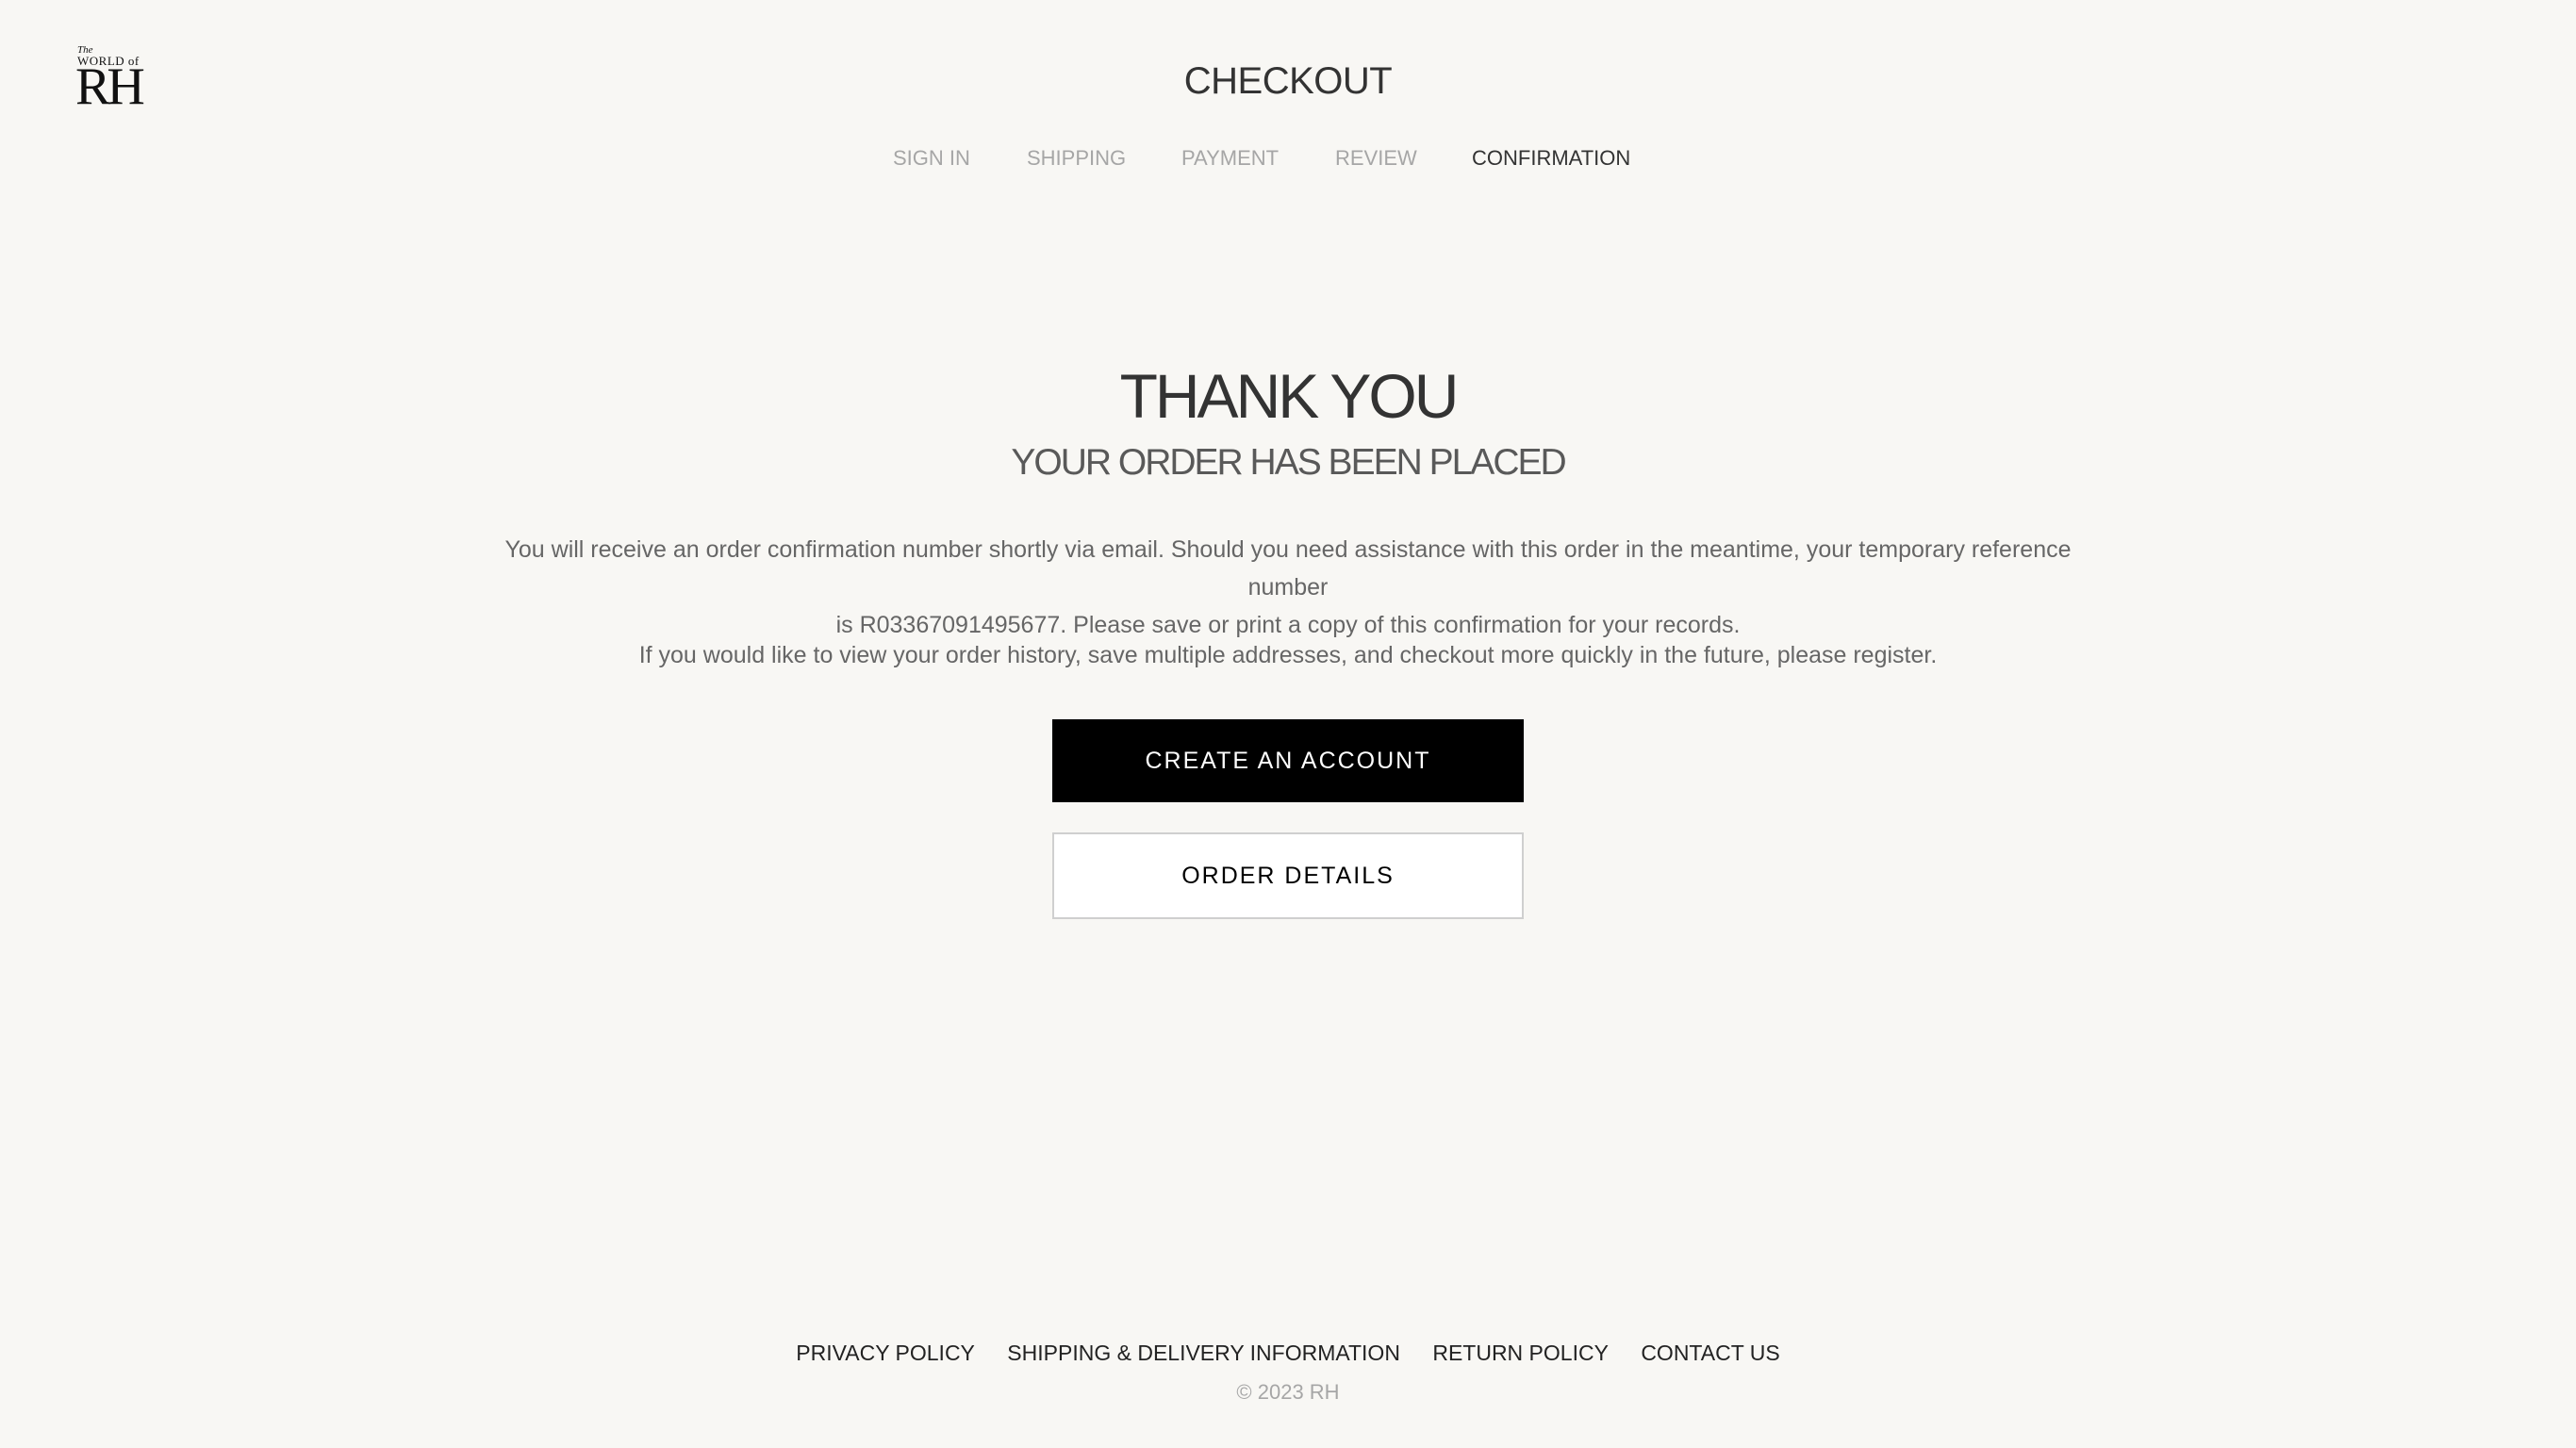  What do you see at coordinates (1288, 760) in the screenshot?
I see `create-account-button: CREATE AN ACCOUNT` at bounding box center [1288, 760].